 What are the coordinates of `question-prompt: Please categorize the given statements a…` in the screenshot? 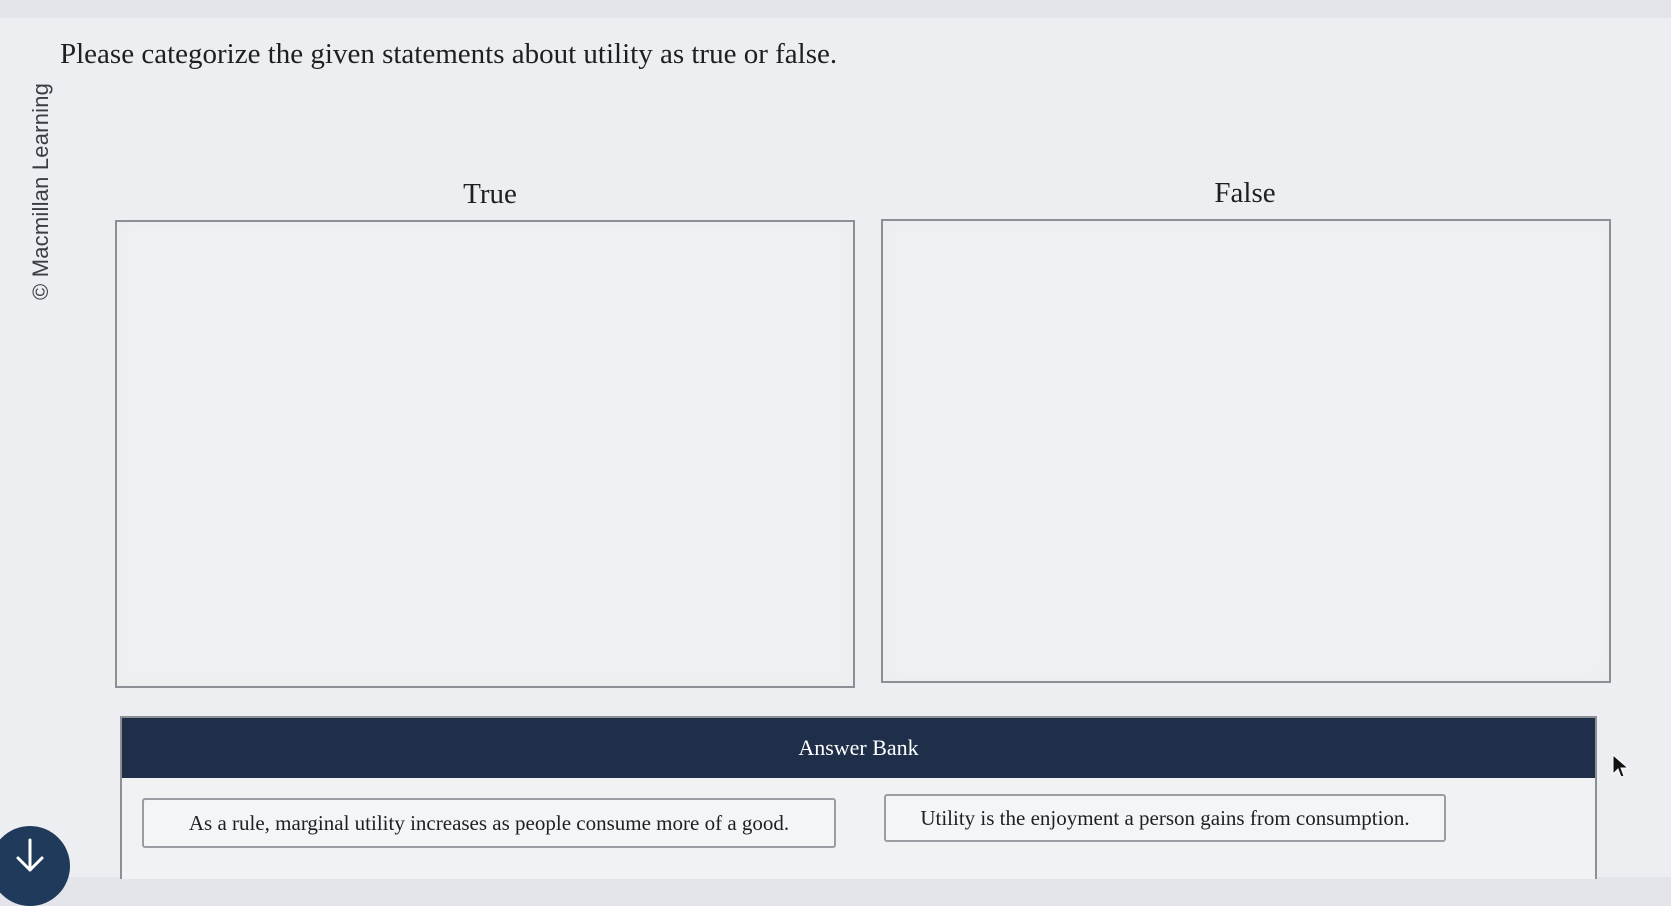 It's located at (449, 54).